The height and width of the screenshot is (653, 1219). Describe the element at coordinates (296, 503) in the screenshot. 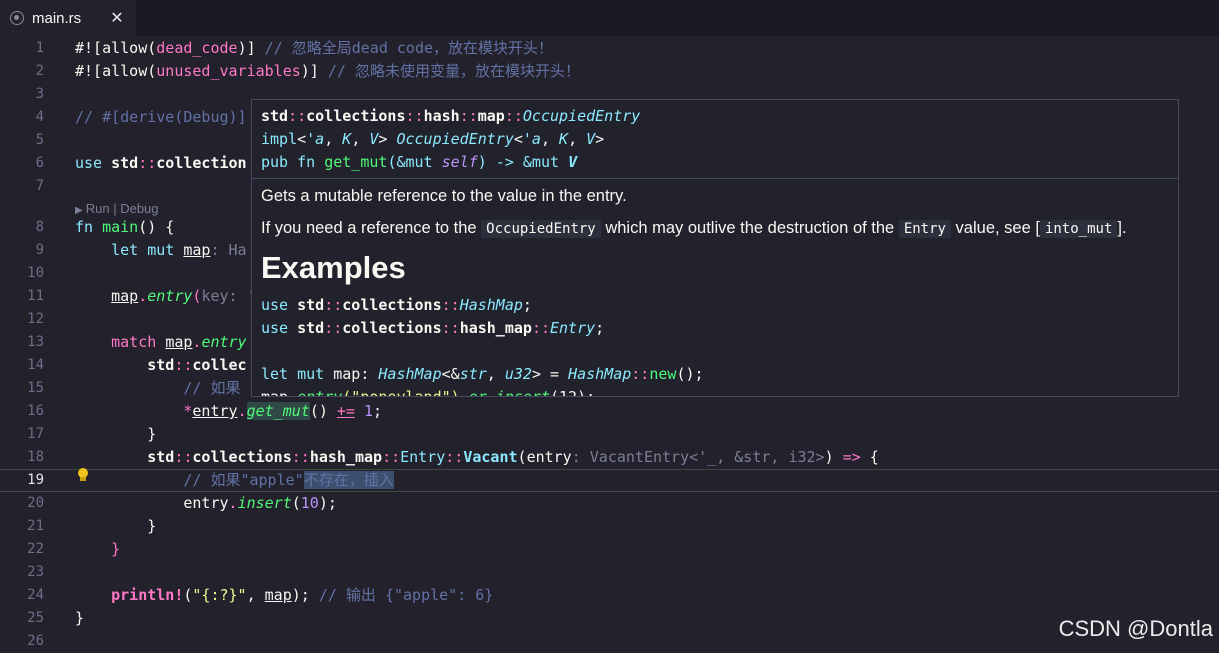

I see `paren: (` at that location.